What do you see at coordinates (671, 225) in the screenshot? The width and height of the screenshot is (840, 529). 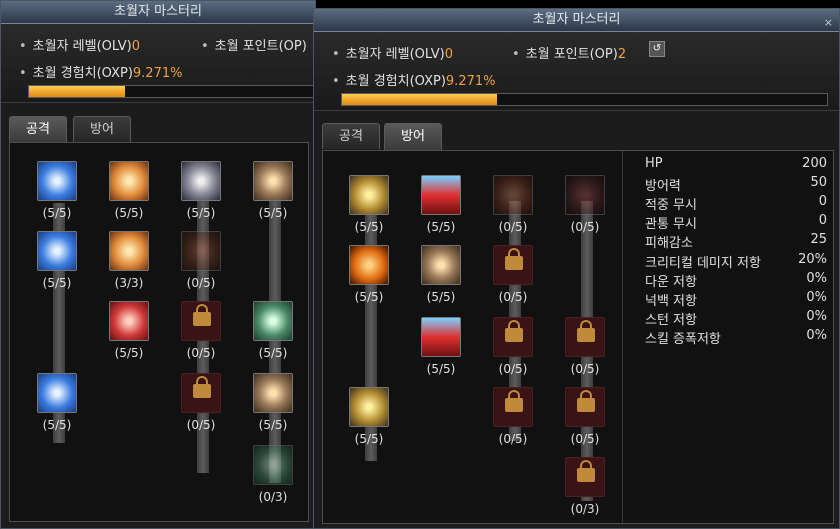 I see `stat-name: 관통 무시` at bounding box center [671, 225].